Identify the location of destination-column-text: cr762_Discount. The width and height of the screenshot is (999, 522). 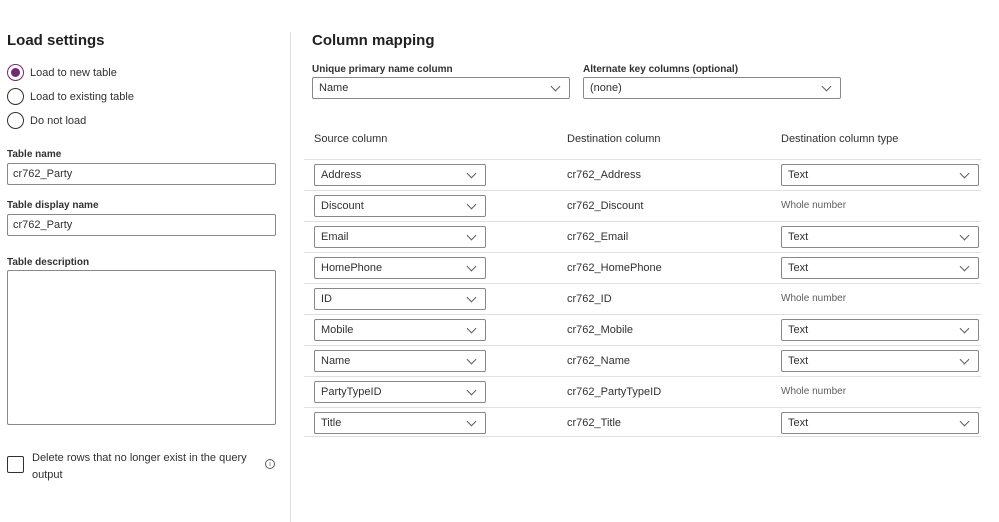
(605, 206).